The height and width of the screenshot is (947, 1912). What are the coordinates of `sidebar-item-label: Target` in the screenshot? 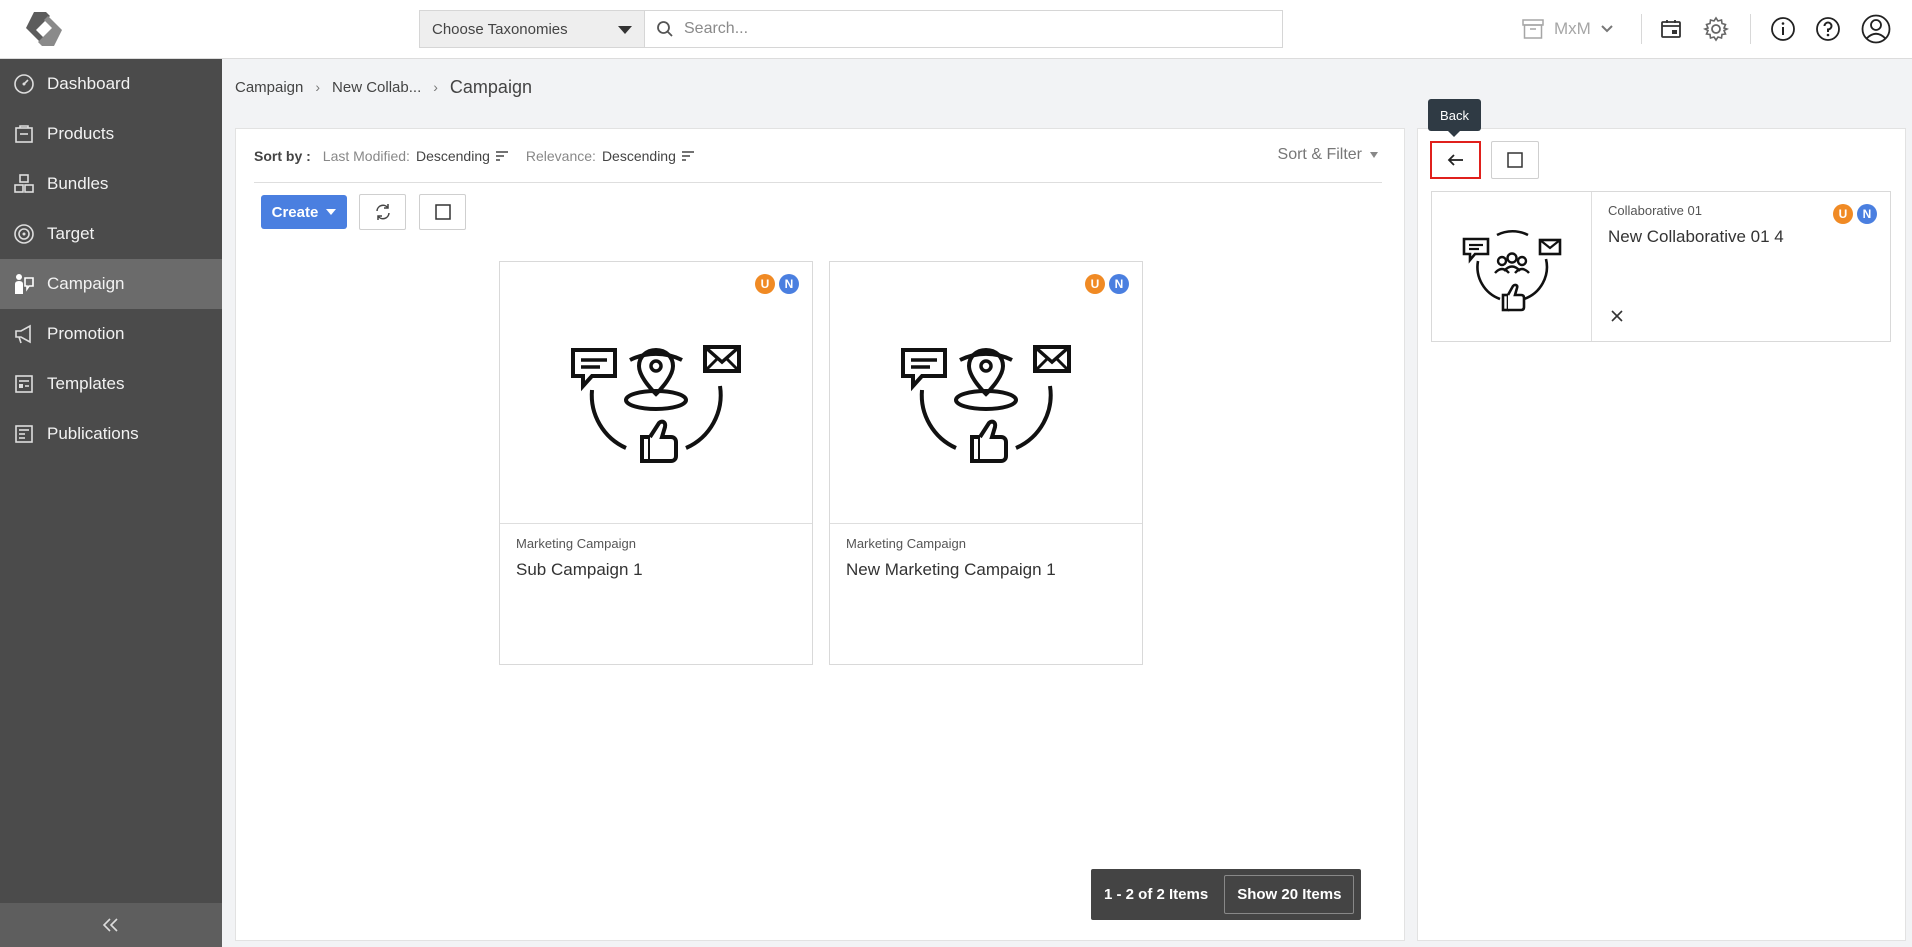 It's located at (71, 233).